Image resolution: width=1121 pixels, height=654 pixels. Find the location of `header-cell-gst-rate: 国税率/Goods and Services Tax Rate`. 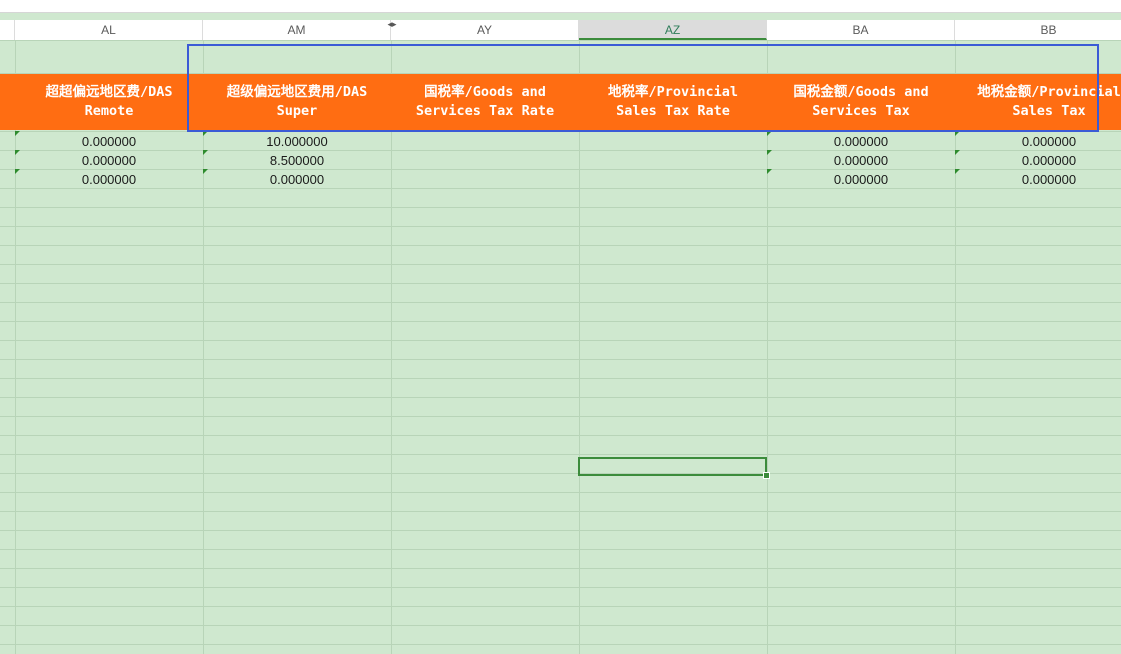

header-cell-gst-rate: 国税率/Goods and Services Tax Rate is located at coordinates (485, 102).